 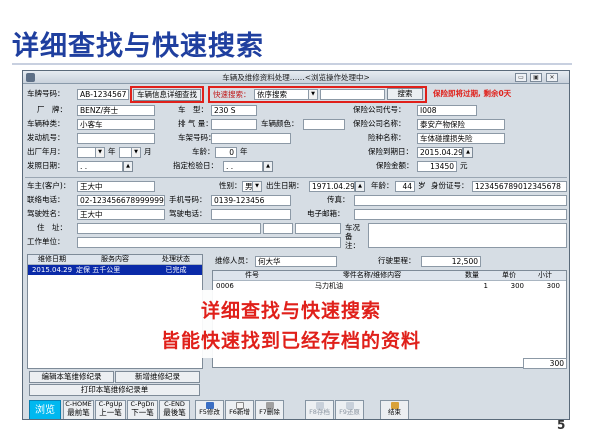 I want to click on f9-restore-label: F9还原, so click(x=349, y=412).